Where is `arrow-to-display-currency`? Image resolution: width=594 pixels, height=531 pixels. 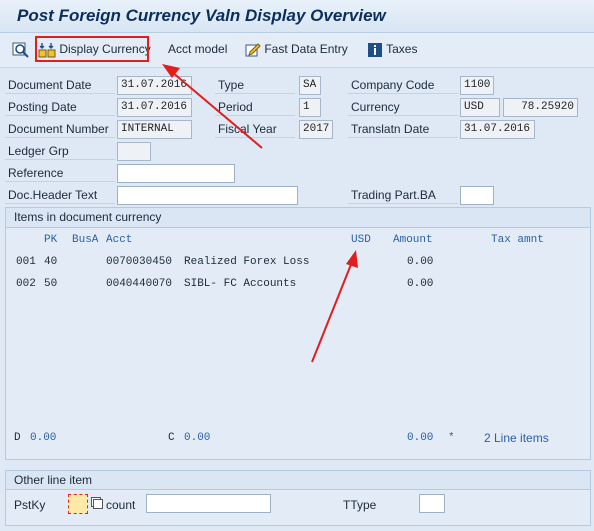 arrow-to-display-currency is located at coordinates (212, 106).